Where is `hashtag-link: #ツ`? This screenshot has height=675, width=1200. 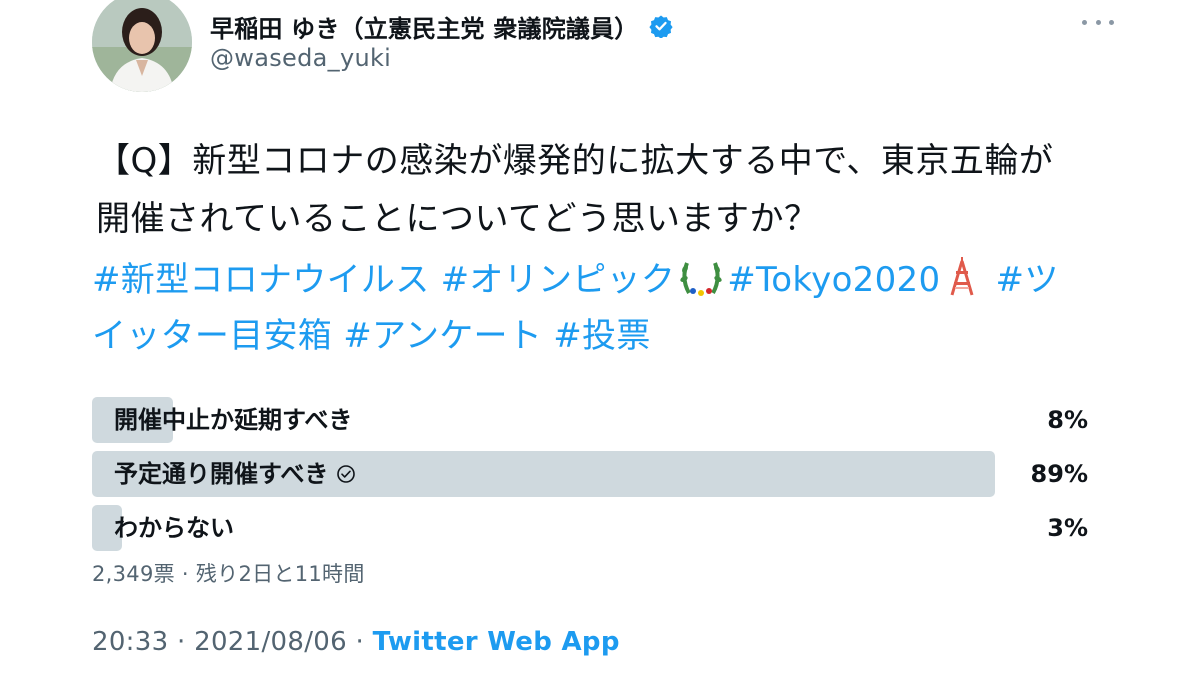 hashtag-link: #ツ is located at coordinates (1027, 280).